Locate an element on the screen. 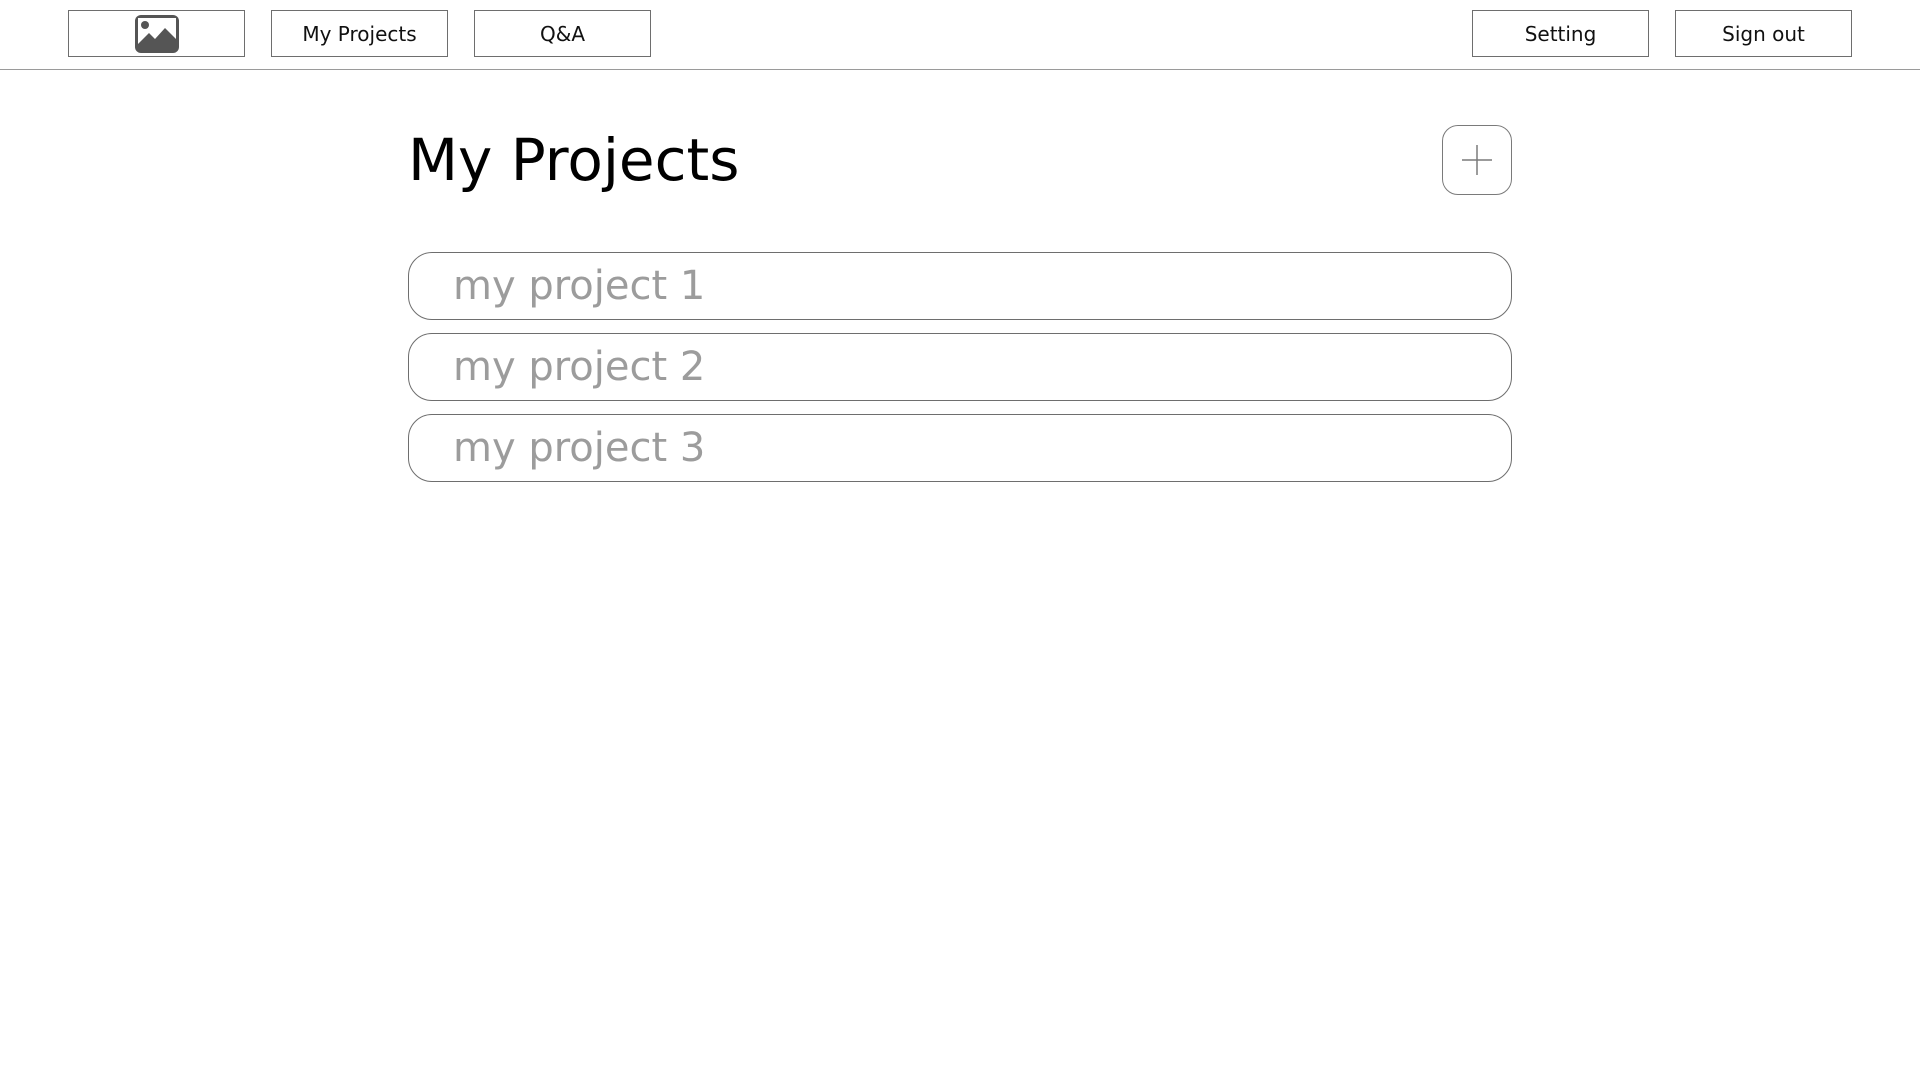  project-list: my project 1 my project 2 my project 3 is located at coordinates (960, 373).